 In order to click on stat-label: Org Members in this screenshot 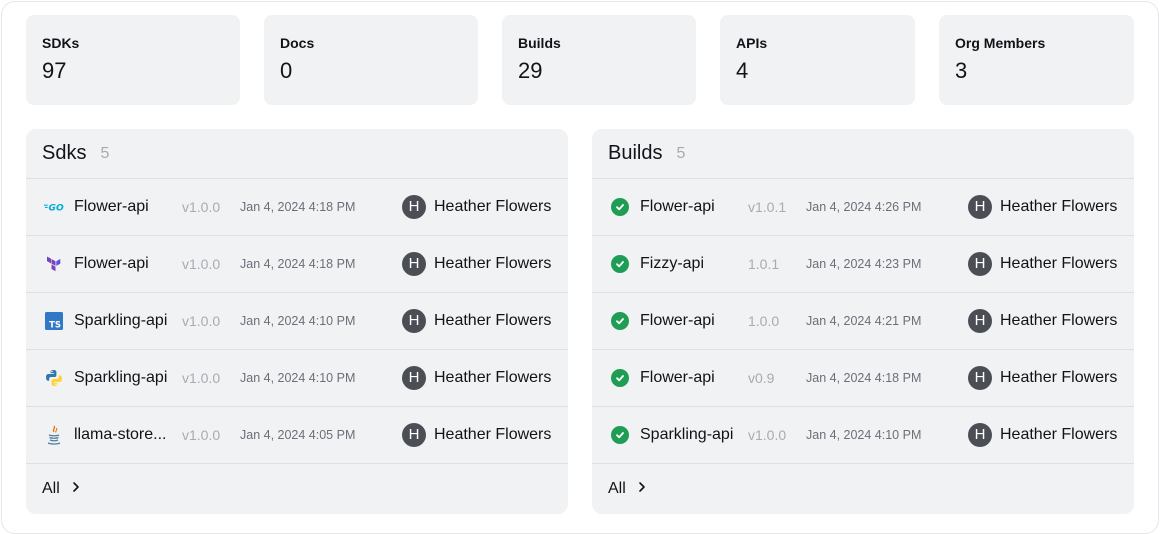, I will do `click(1000, 43)`.